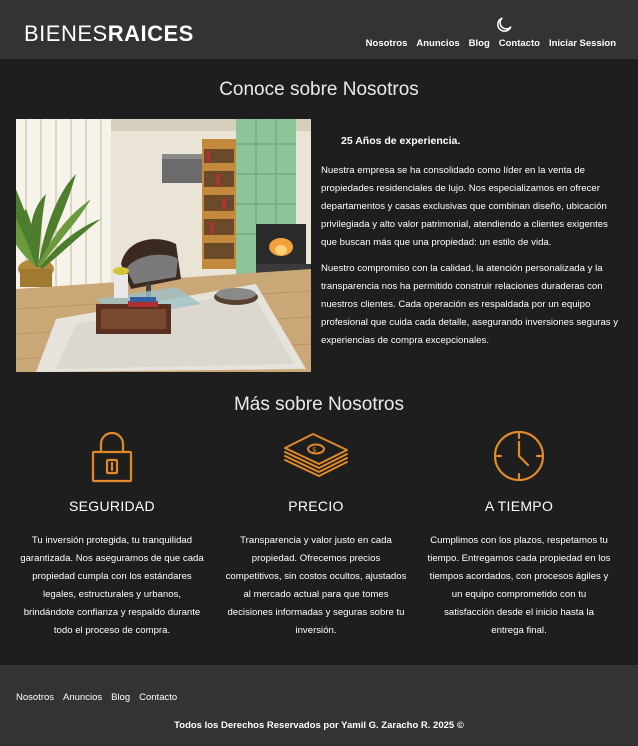 The width and height of the screenshot is (638, 746). What do you see at coordinates (401, 141) in the screenshot?
I see `experience-heading: 25 Años de experiencia.` at bounding box center [401, 141].